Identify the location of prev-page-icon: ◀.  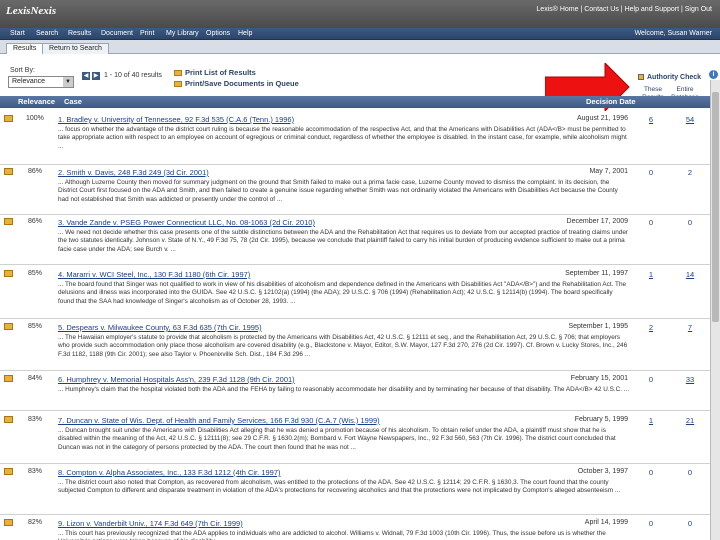
(86, 76).